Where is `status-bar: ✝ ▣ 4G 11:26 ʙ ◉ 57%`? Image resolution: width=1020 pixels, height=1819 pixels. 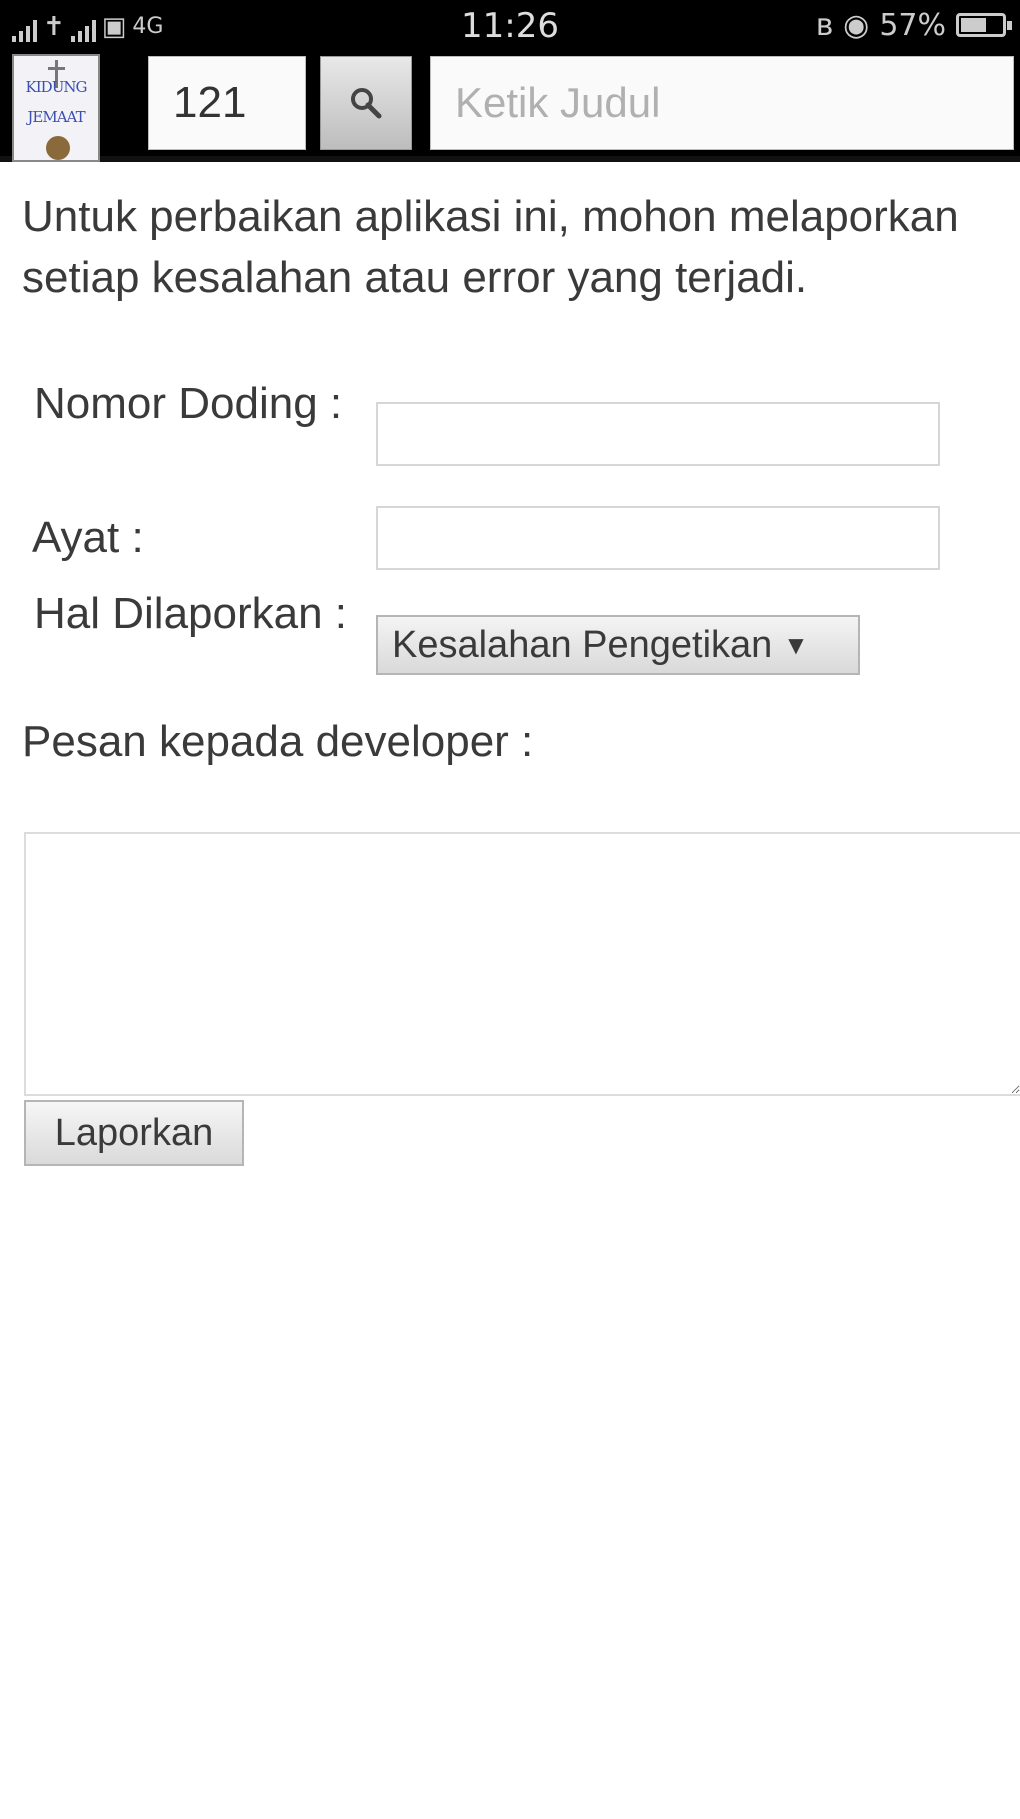 status-bar: ✝ ▣ 4G 11:26 ʙ ◉ 57% is located at coordinates (510, 25).